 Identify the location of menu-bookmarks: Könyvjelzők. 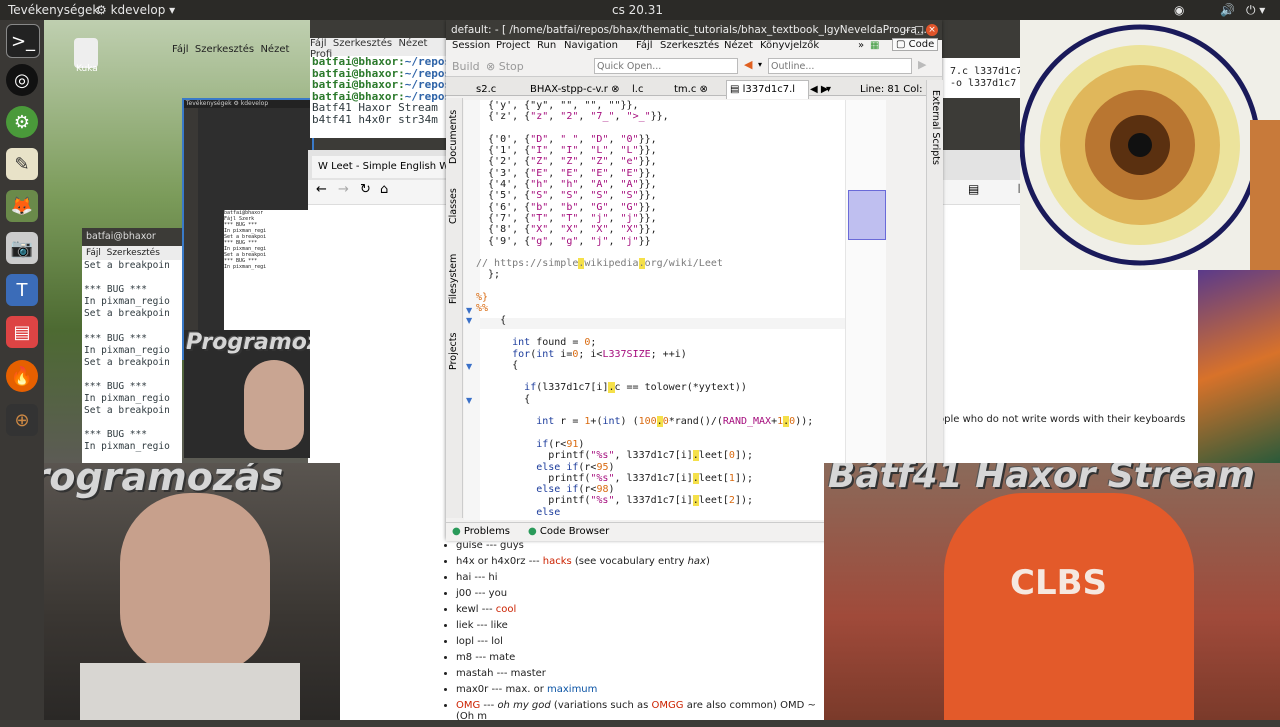
(789, 45).